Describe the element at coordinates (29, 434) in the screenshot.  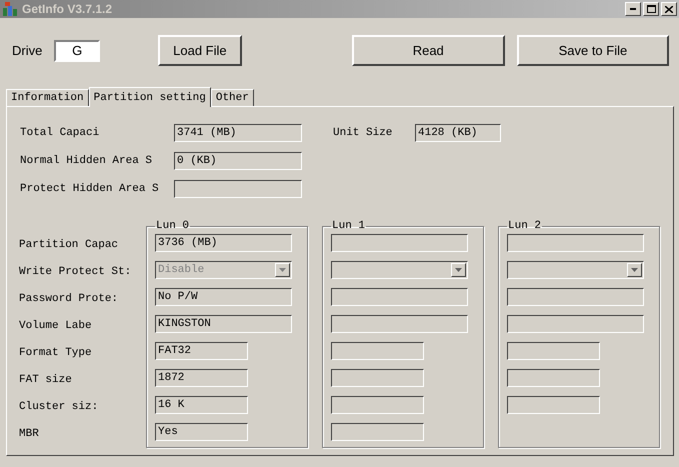
I see `field-label: MBR` at that location.